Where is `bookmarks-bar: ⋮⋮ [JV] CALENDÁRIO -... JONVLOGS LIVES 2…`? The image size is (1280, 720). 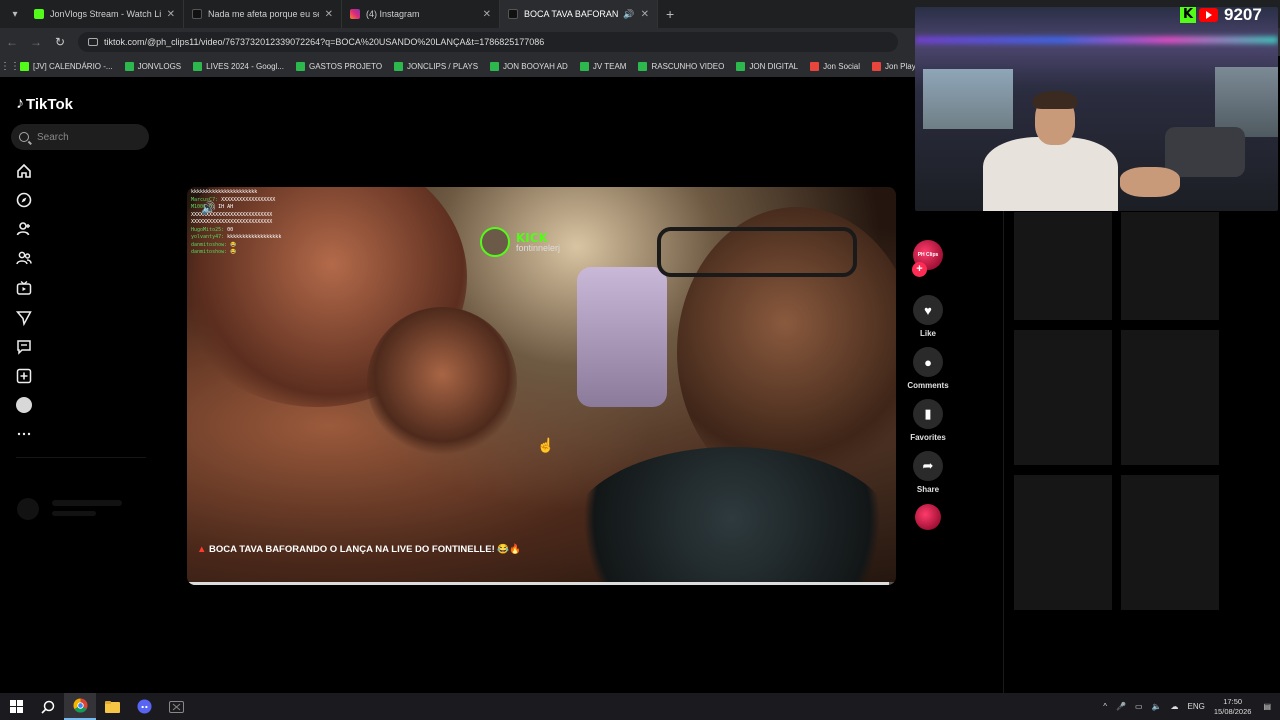
bookmarks-bar: ⋮⋮ [JV] CALENDÁRIO -... JONVLOGS LIVES 2… is located at coordinates (457, 66).